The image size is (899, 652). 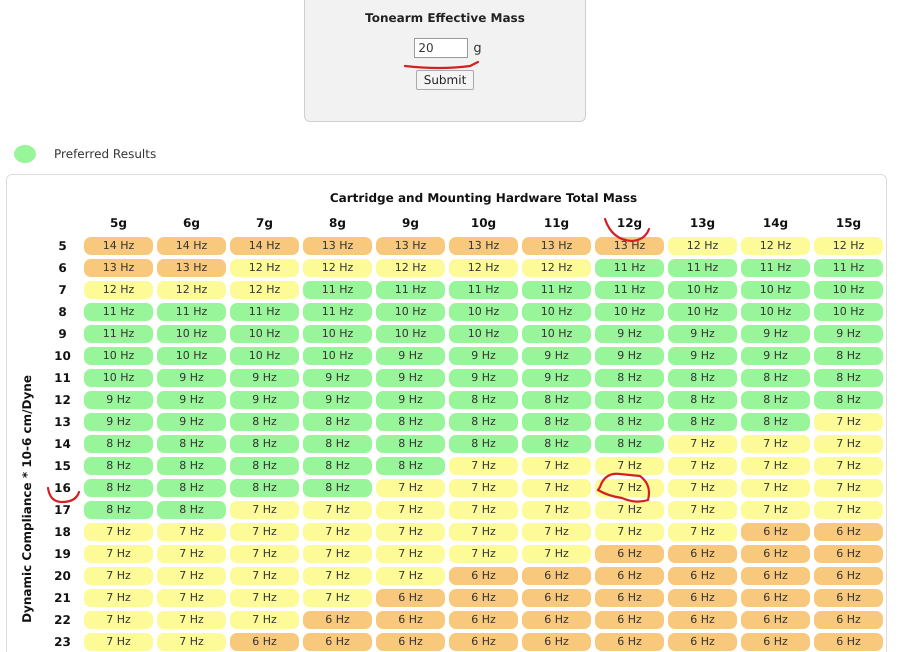 I want to click on input-field: 20, so click(x=441, y=48).